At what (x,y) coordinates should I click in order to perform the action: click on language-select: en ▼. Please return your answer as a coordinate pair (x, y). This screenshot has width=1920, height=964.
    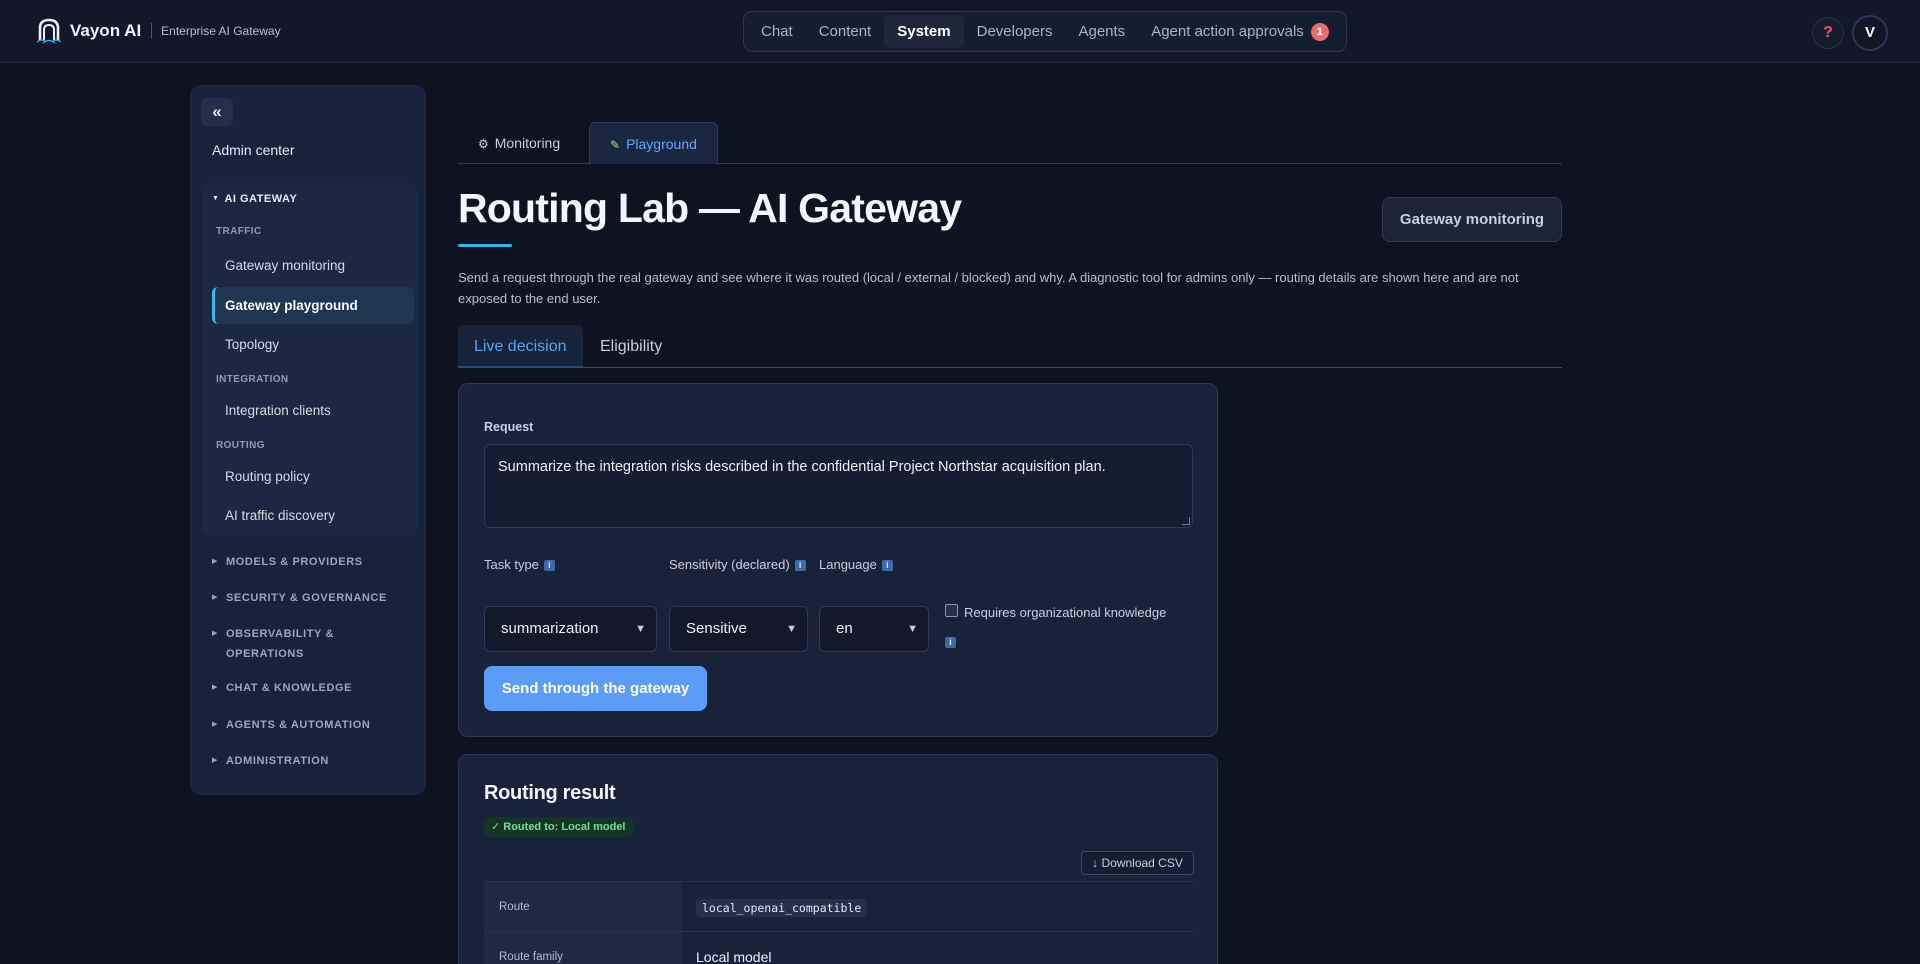
    Looking at the image, I should click on (874, 629).